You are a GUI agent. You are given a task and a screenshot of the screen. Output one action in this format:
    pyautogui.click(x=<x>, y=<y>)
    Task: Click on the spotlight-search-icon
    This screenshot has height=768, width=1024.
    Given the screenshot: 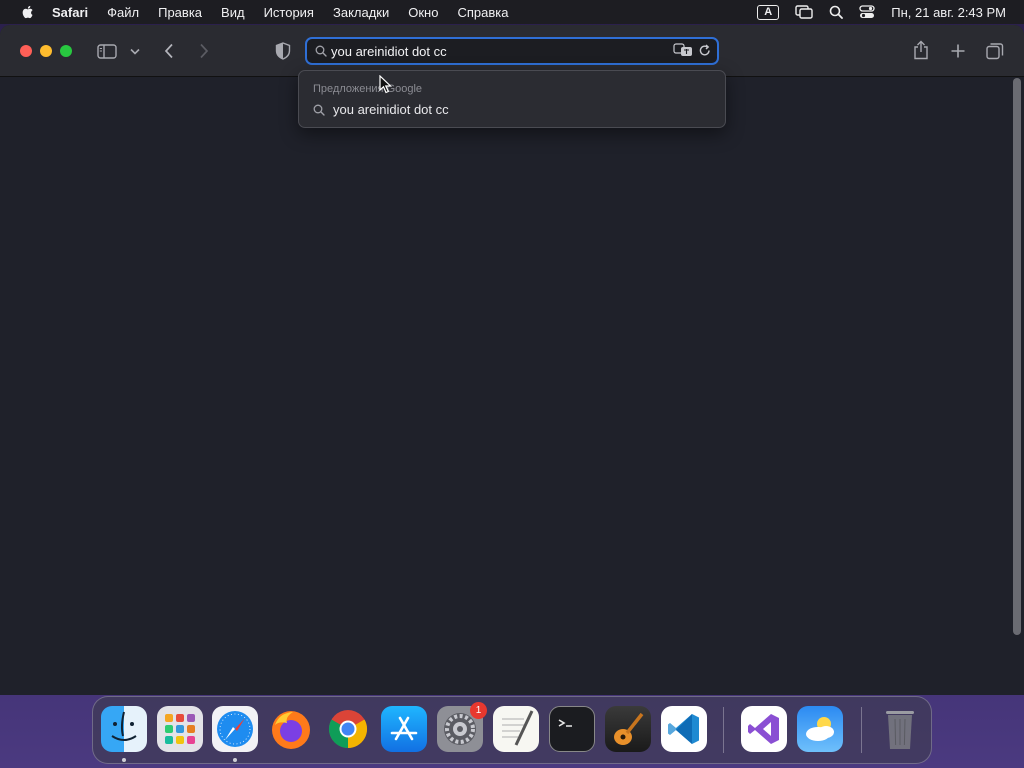 What is the action you would take?
    pyautogui.click(x=836, y=12)
    